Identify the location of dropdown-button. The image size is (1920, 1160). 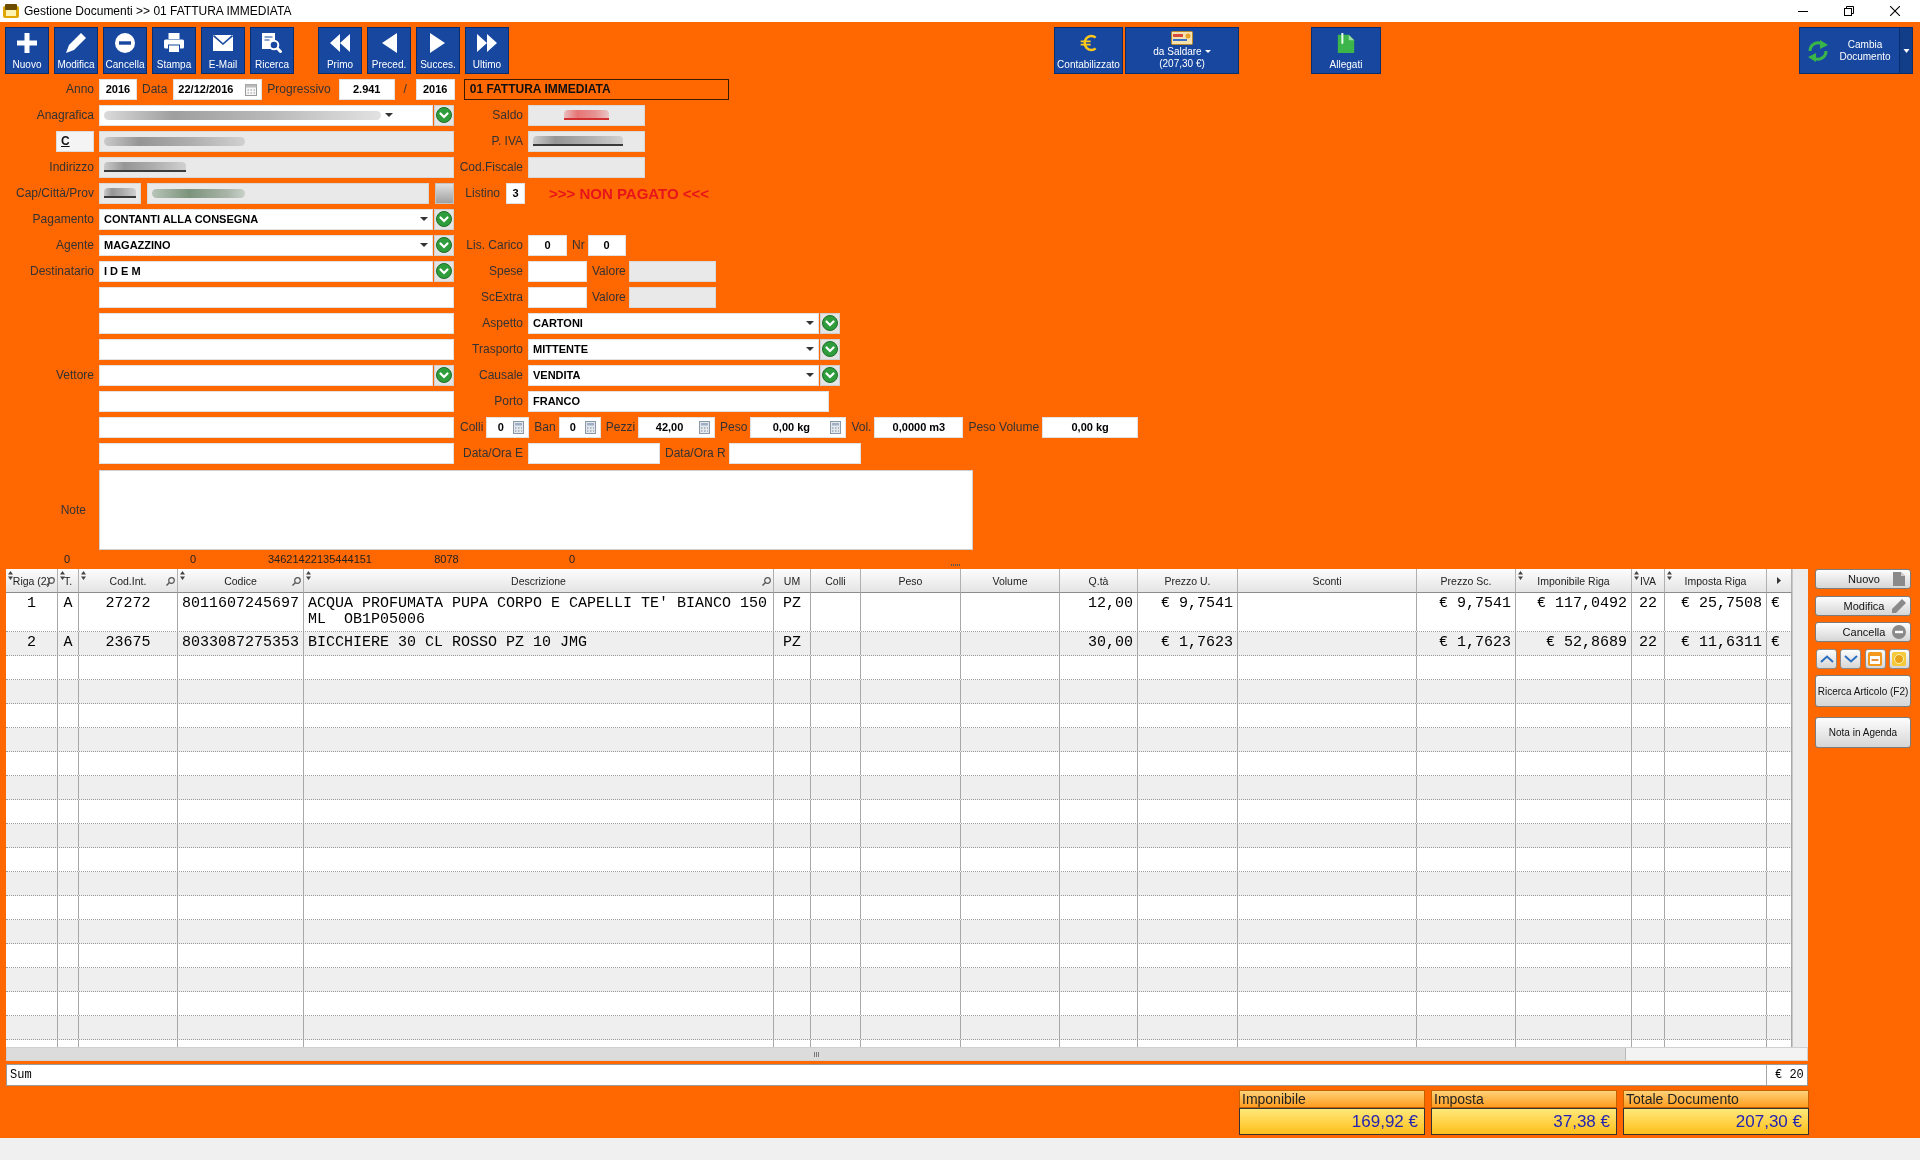
(1906, 50).